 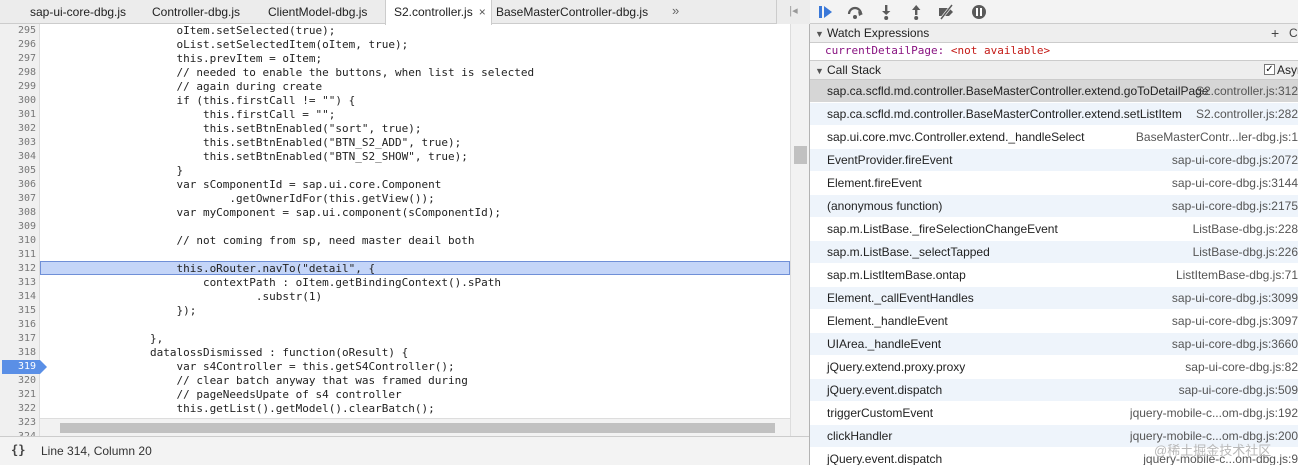 I want to click on close-icon: ×, so click(x=482, y=12).